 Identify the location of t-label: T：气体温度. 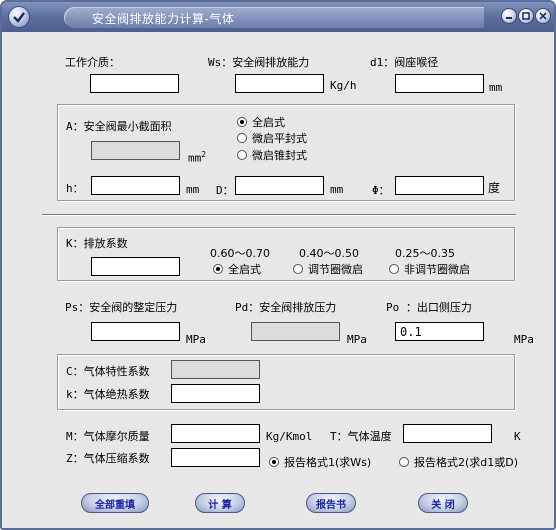
(361, 436).